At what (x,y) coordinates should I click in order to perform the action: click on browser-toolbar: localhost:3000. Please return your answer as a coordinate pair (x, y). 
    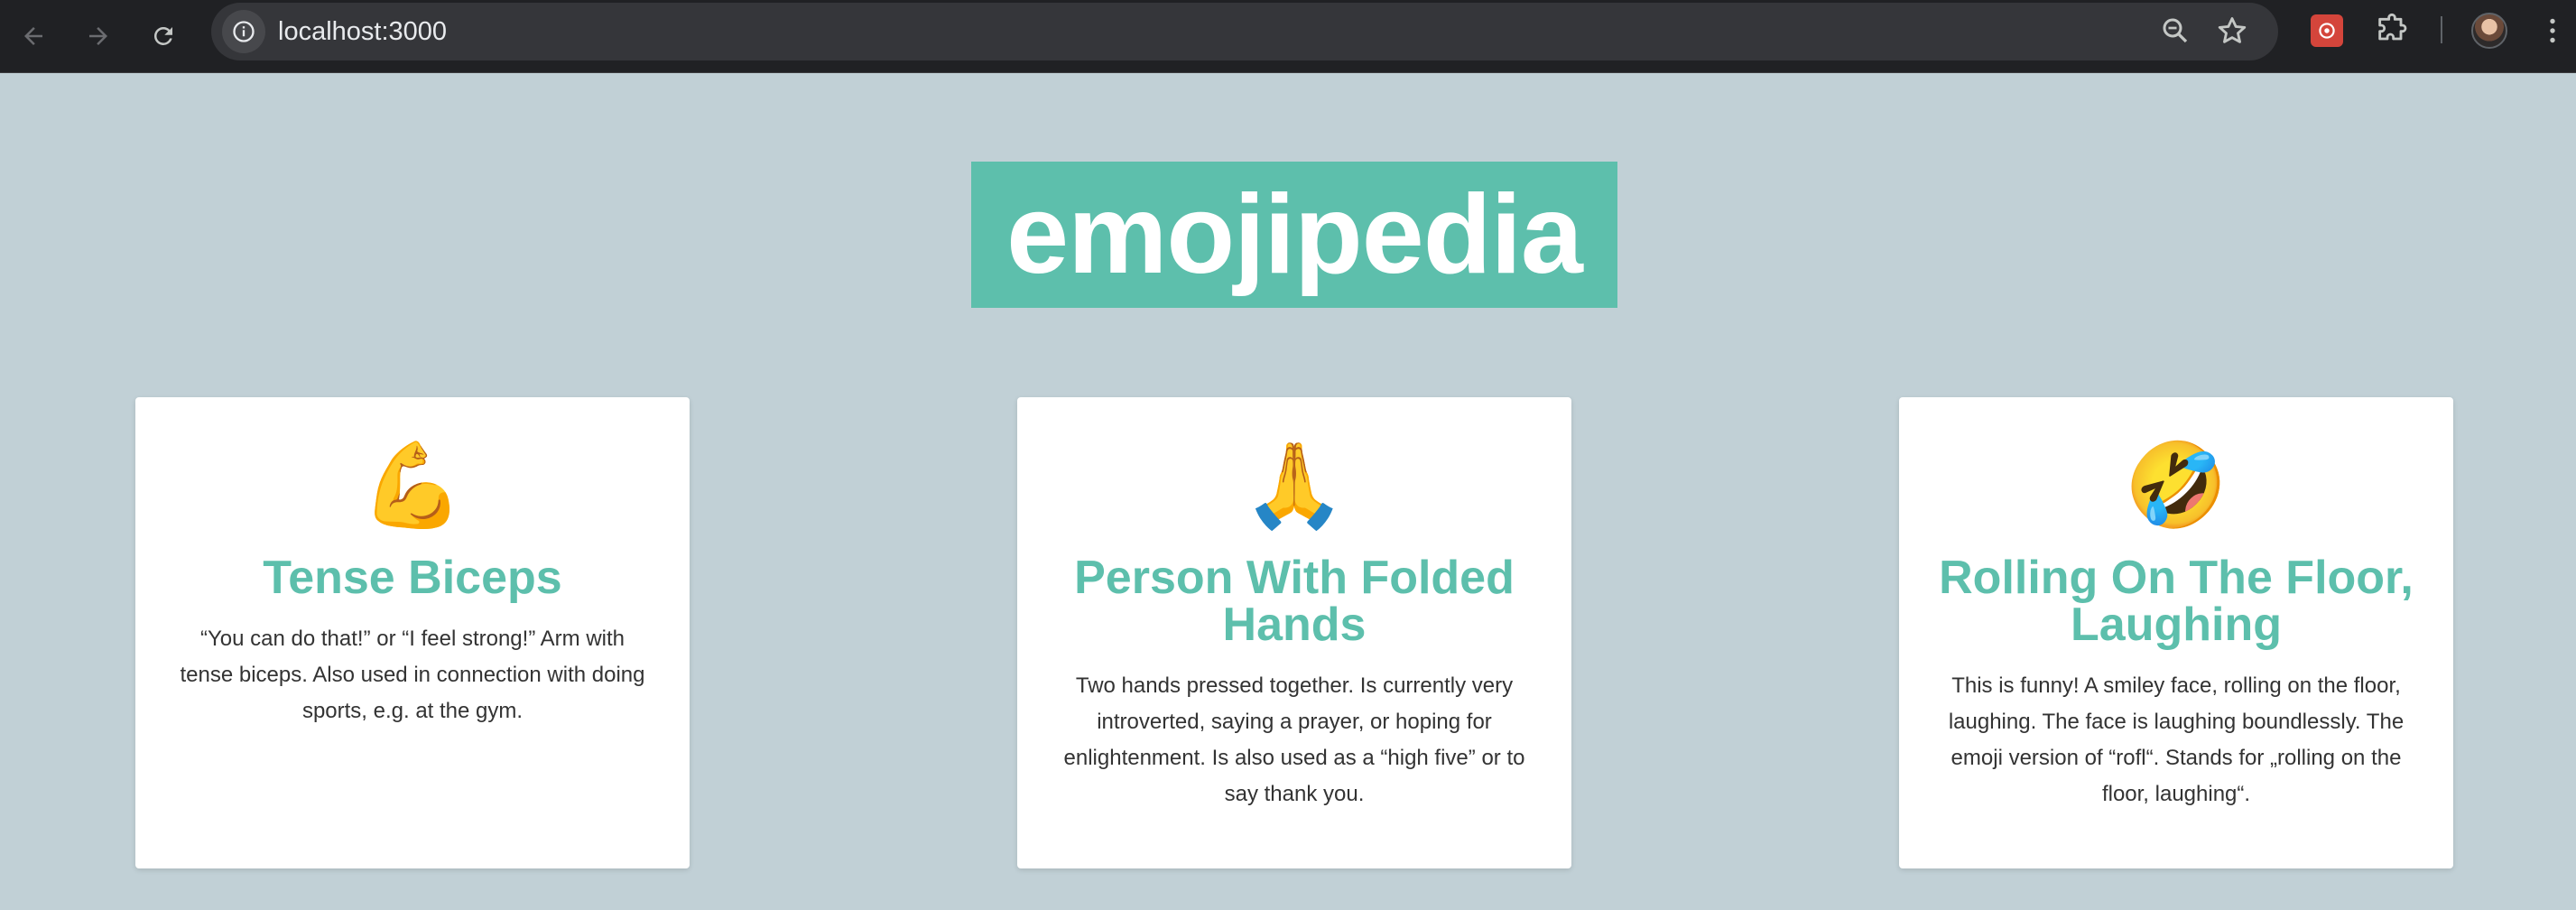
    Looking at the image, I should click on (1288, 37).